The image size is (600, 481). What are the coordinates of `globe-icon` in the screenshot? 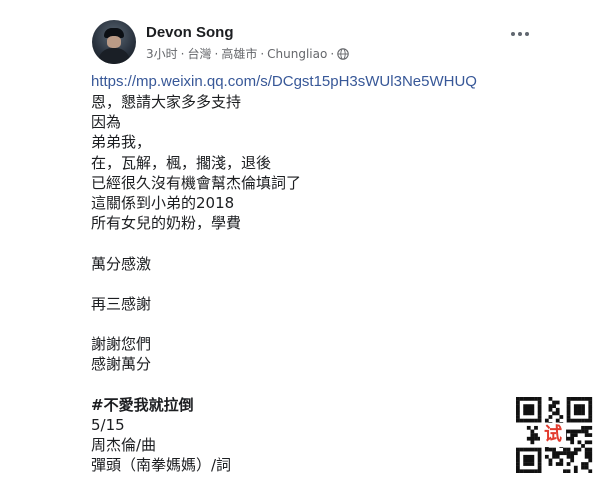 It's located at (343, 53).